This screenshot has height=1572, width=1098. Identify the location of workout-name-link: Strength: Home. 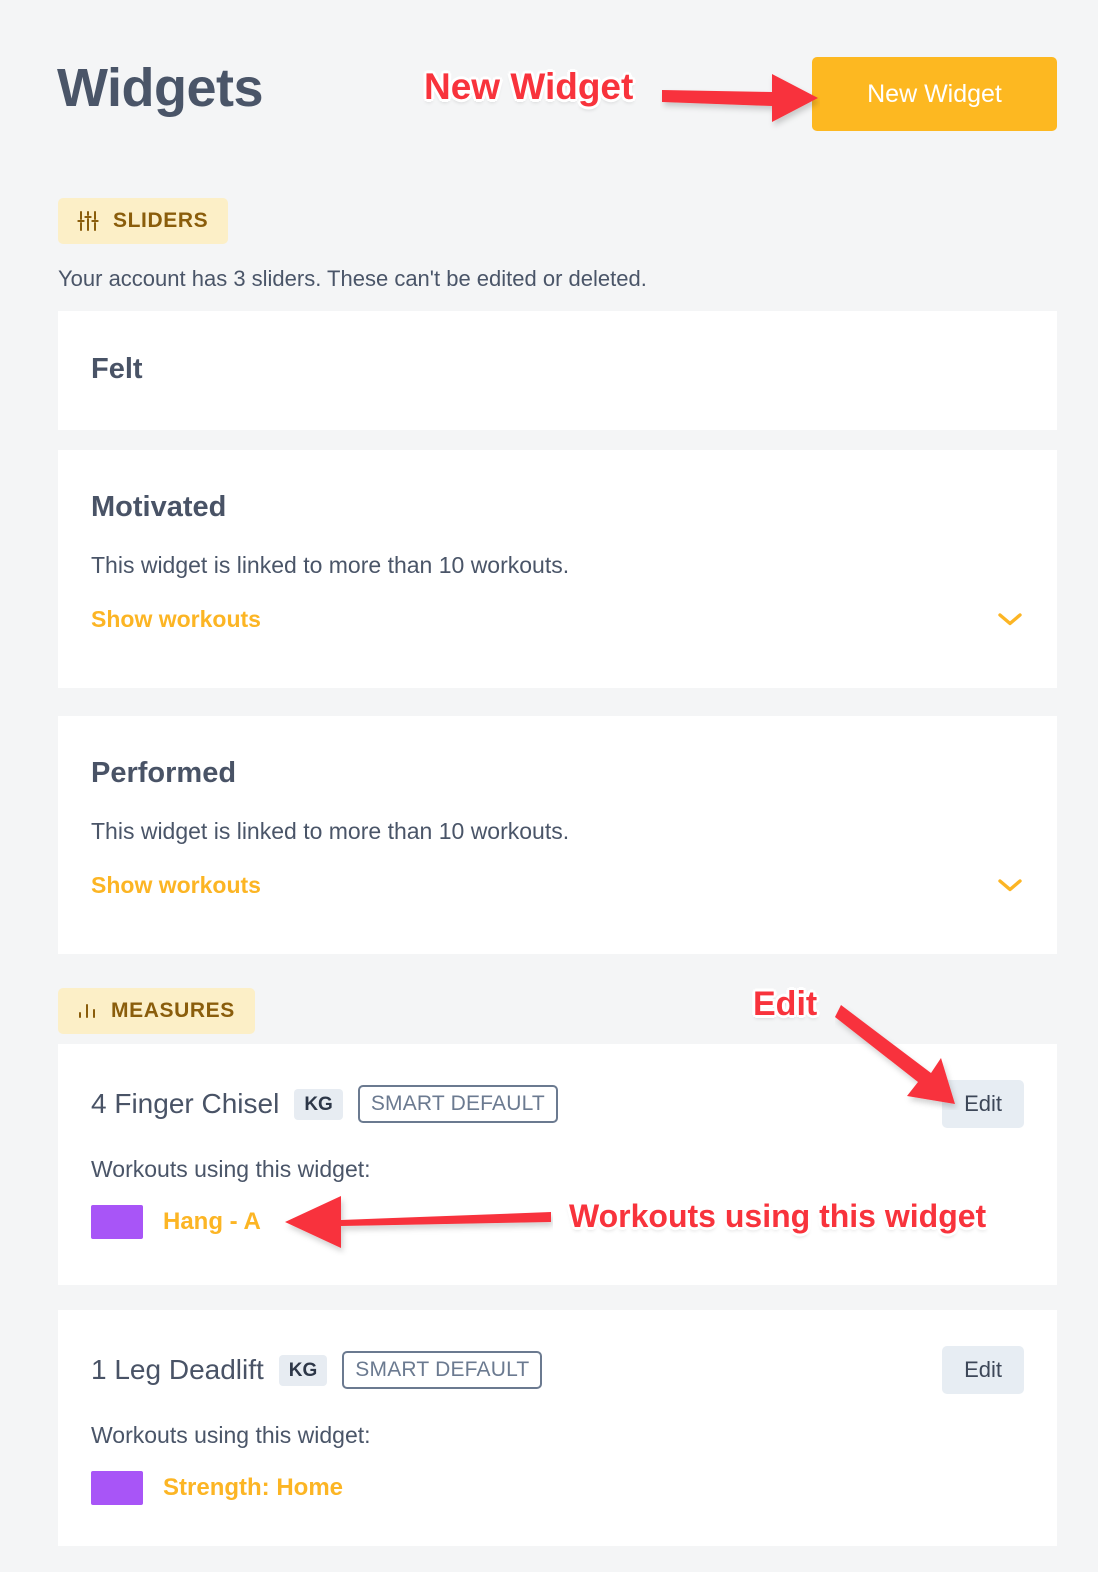
(253, 1488).